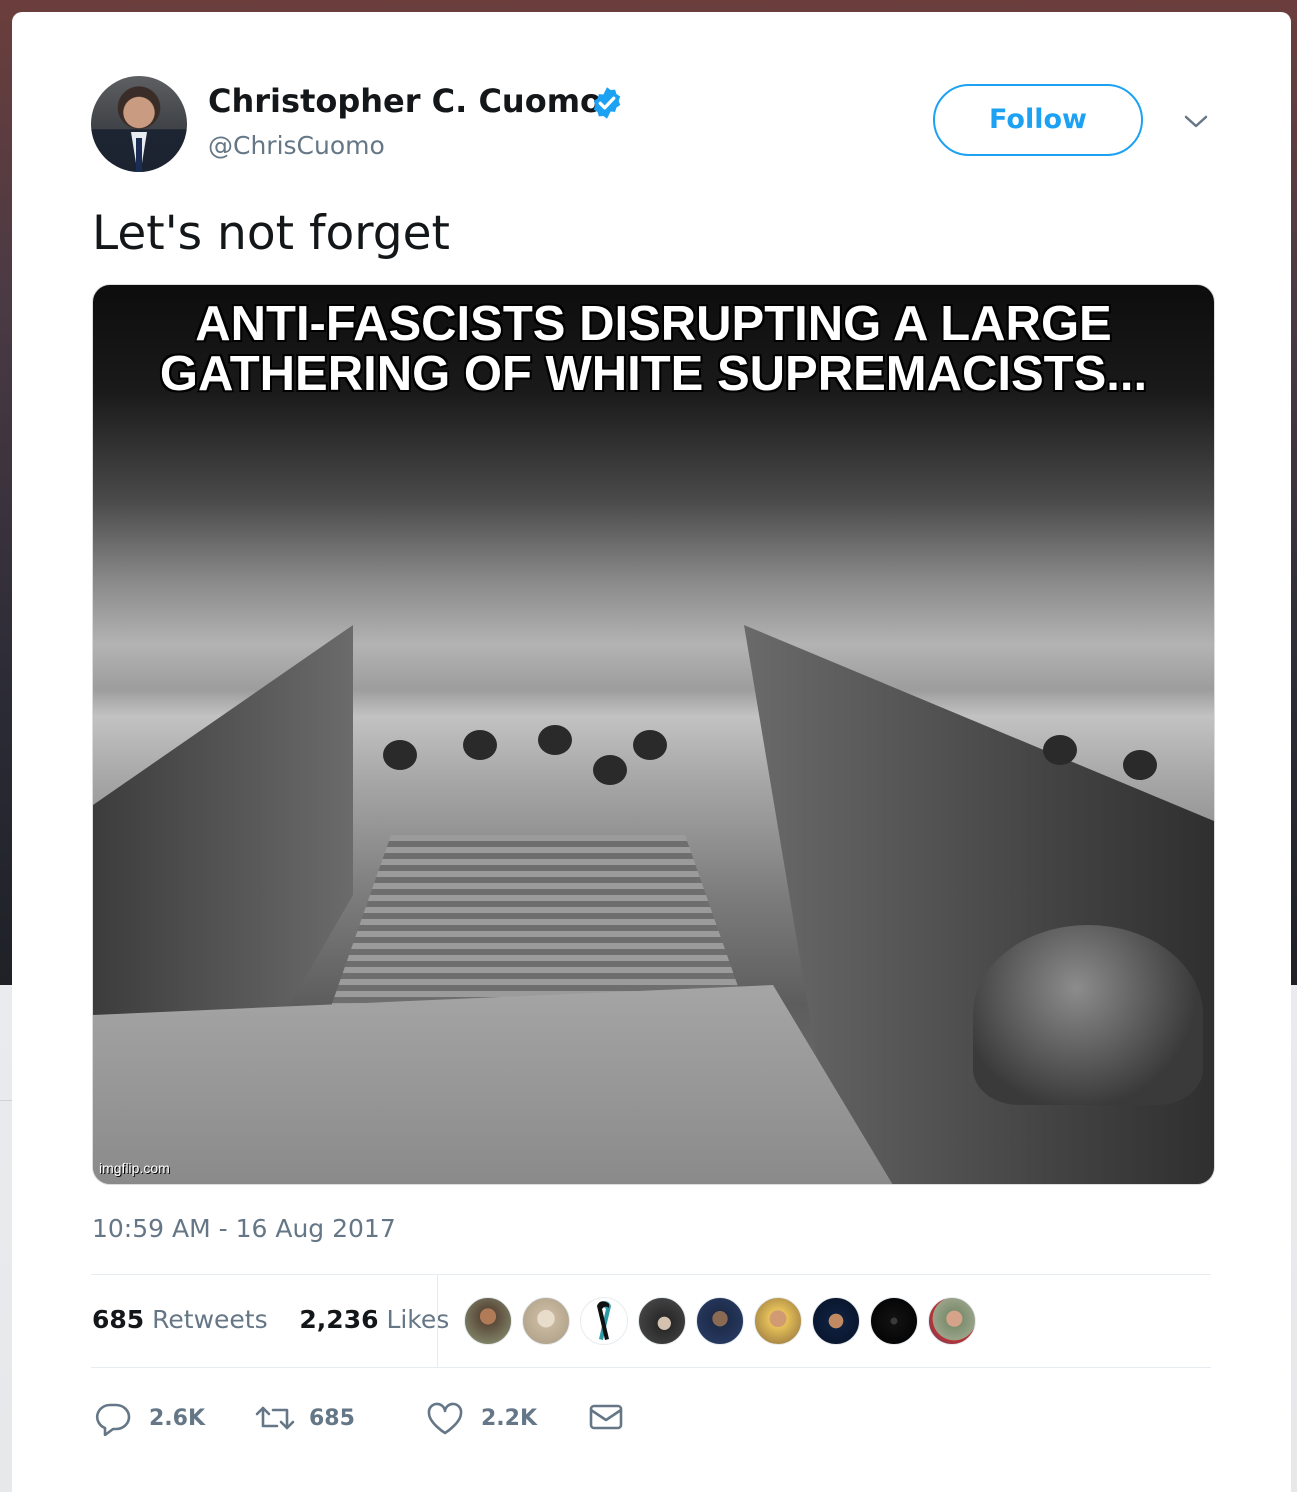 The height and width of the screenshot is (1492, 1297). Describe the element at coordinates (651, 1274) in the screenshot. I see `divider-top` at that location.